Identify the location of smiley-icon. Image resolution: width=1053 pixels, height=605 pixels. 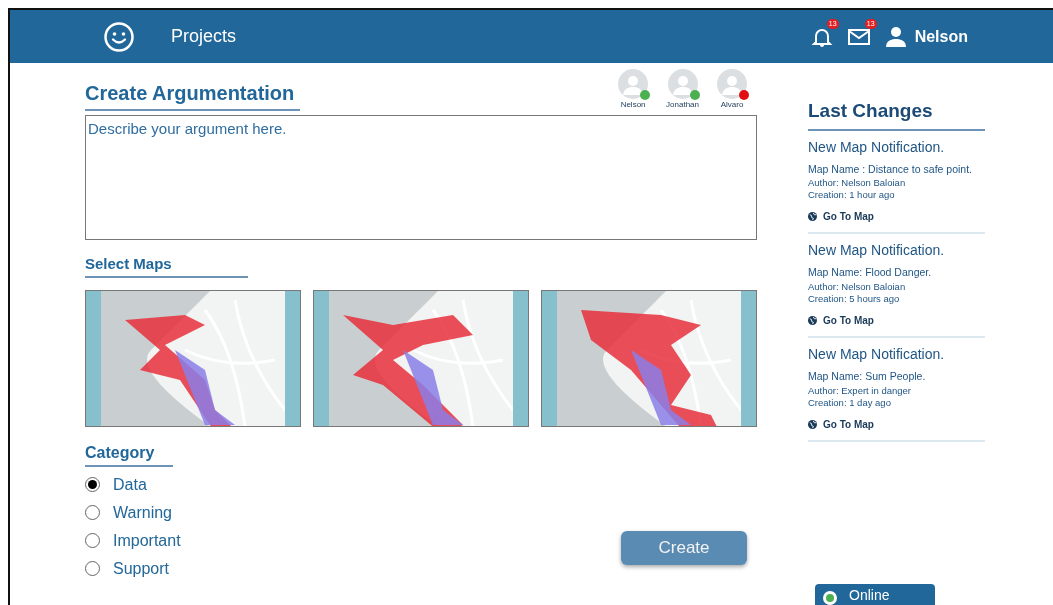
(119, 36).